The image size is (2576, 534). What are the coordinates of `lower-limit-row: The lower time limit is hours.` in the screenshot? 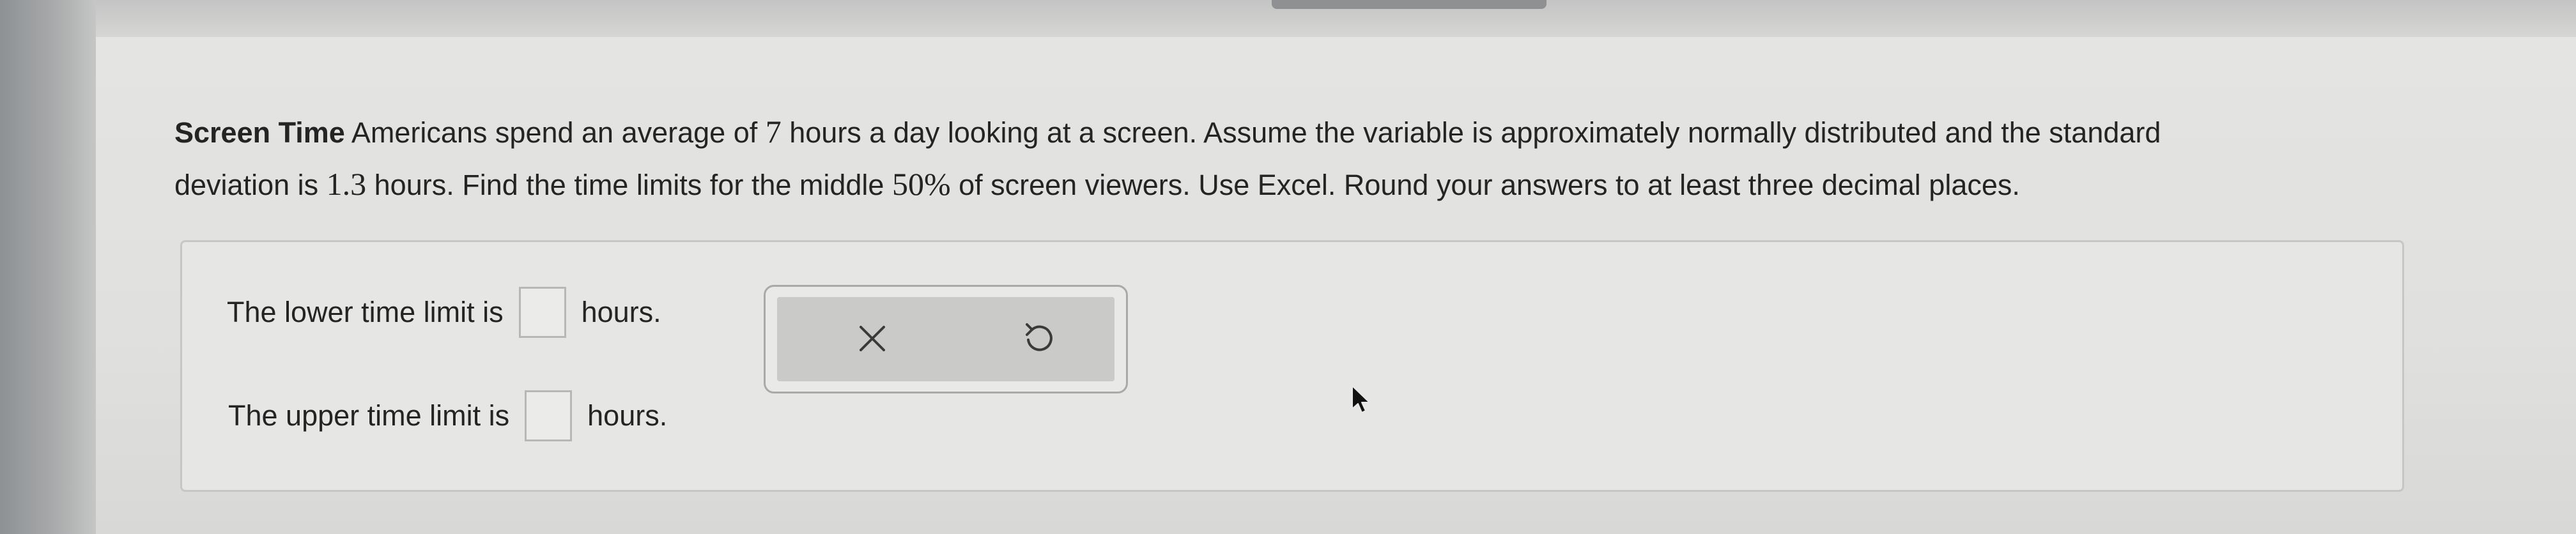 It's located at (444, 312).